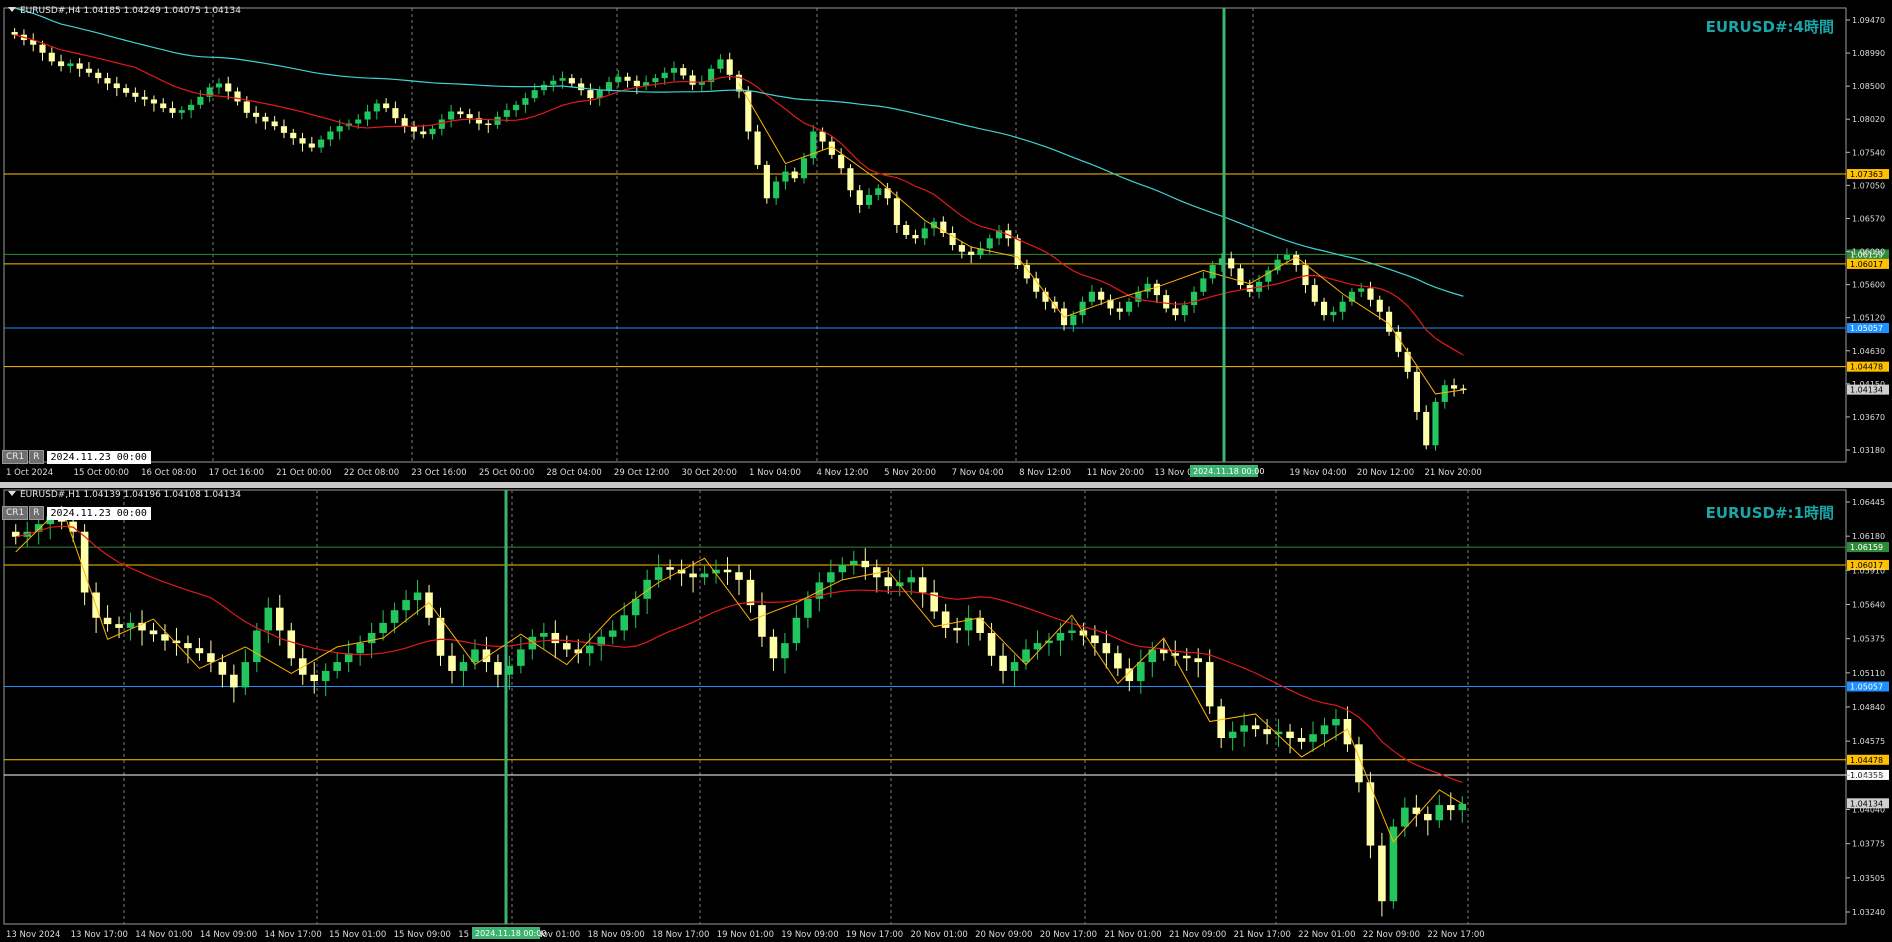  I want to click on h4-datetime-field: 2024.11.23 00:00, so click(98, 457).